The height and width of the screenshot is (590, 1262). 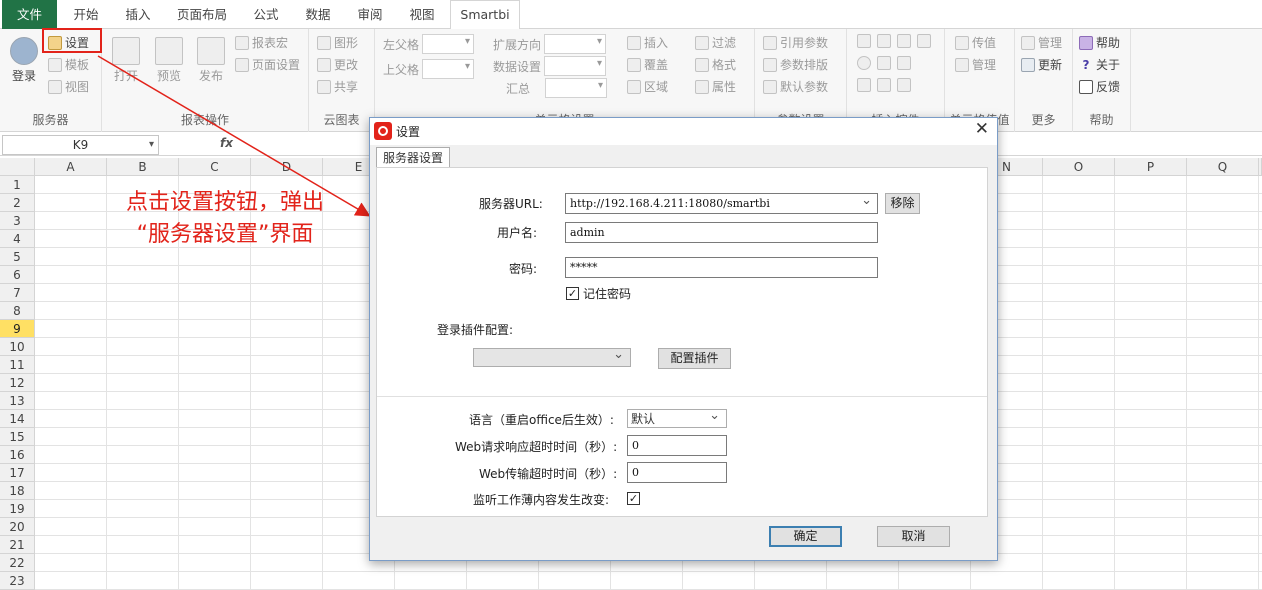 What do you see at coordinates (576, 88) in the screenshot?
I see `summary-dropdown` at bounding box center [576, 88].